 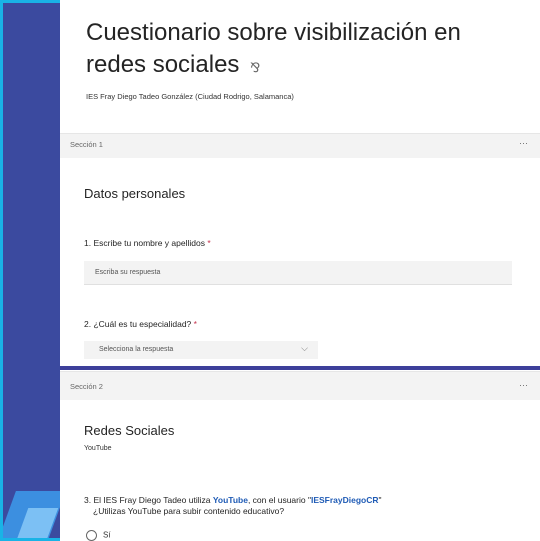 What do you see at coordinates (129, 430) in the screenshot?
I see `section-2-title: Redes Sociales` at bounding box center [129, 430].